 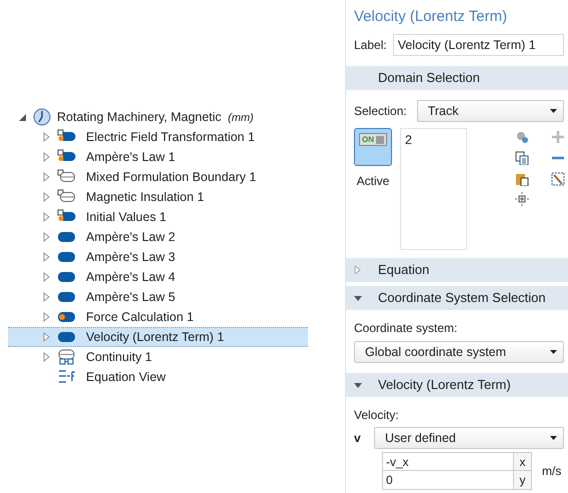 I want to click on tree-item: Mixed Formulation Boundary 1, so click(x=158, y=177).